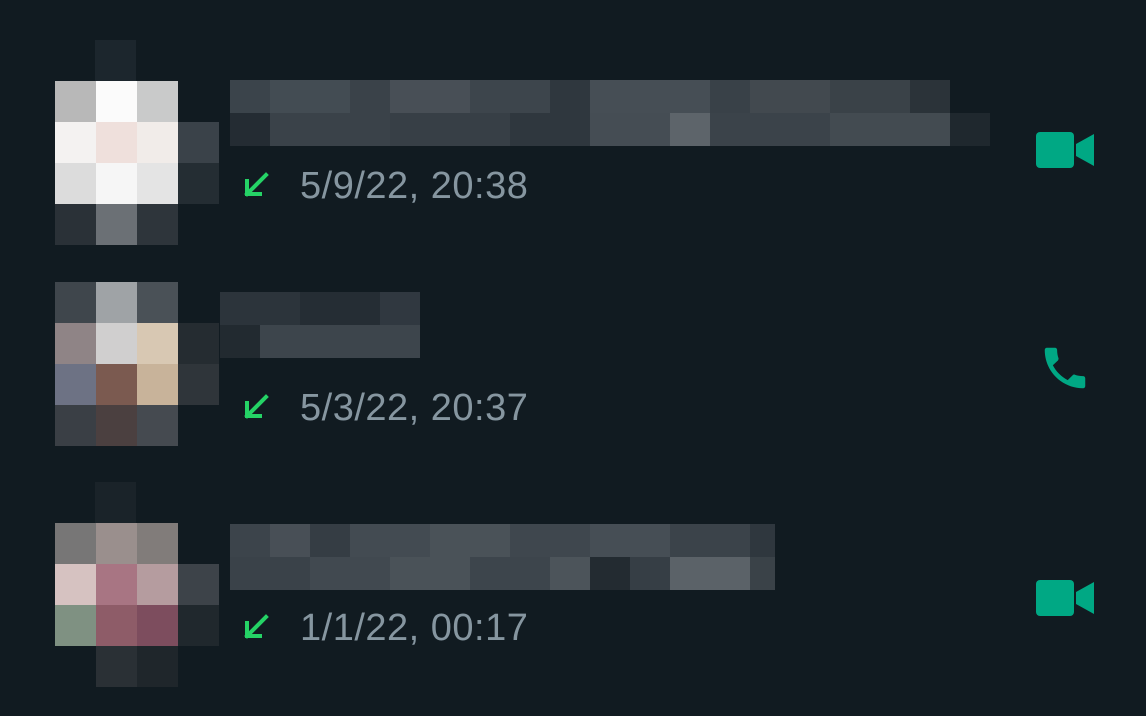  What do you see at coordinates (414, 185) in the screenshot?
I see `call-timestamp: 5/9/22, 20:38` at bounding box center [414, 185].